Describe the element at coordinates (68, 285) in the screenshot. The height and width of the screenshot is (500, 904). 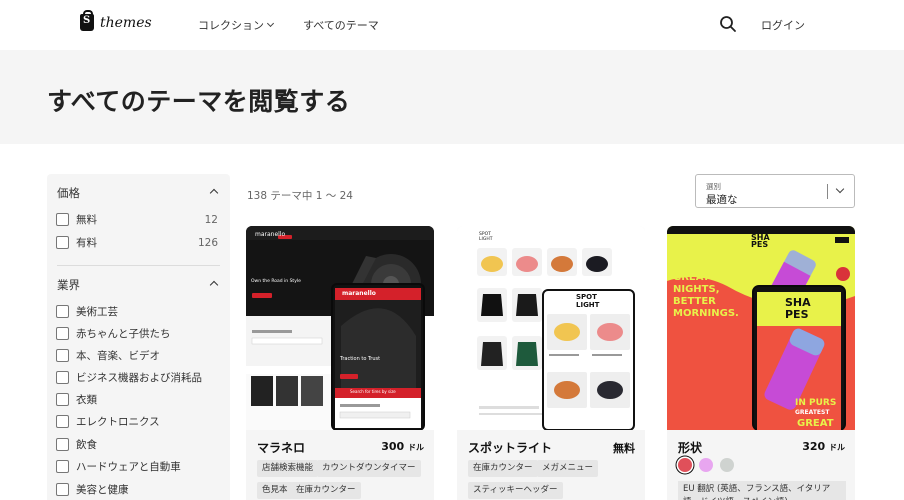
I see `filter-industry-title: 業界` at that location.